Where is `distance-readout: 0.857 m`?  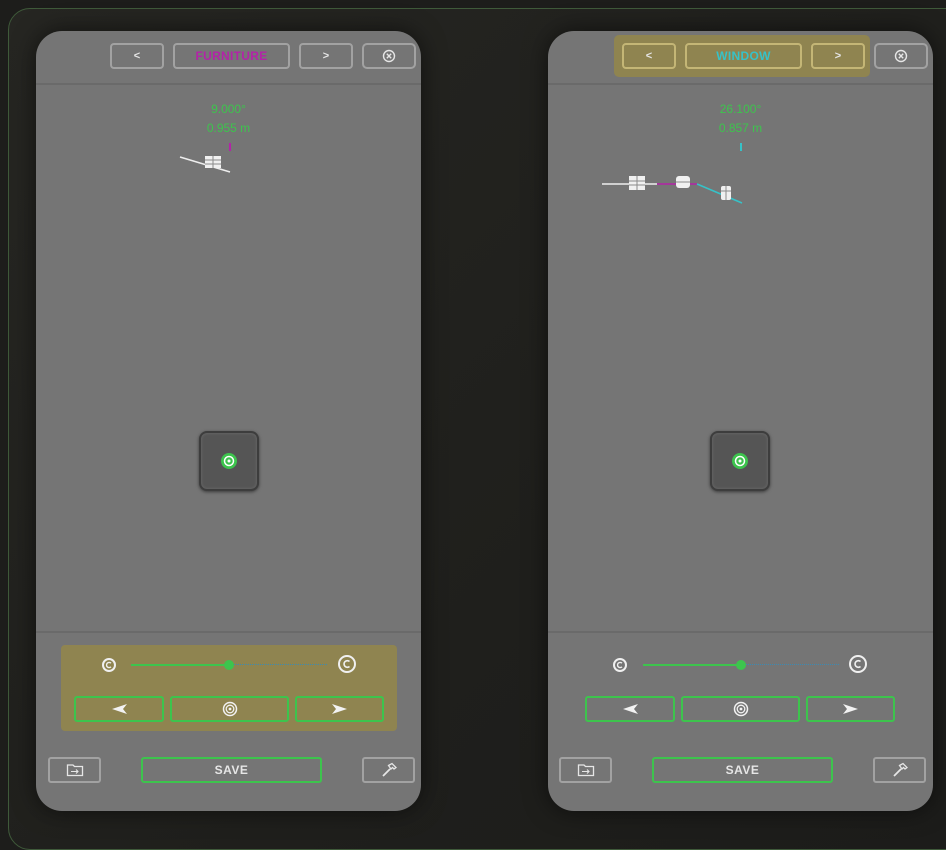 distance-readout: 0.857 m is located at coordinates (740, 128).